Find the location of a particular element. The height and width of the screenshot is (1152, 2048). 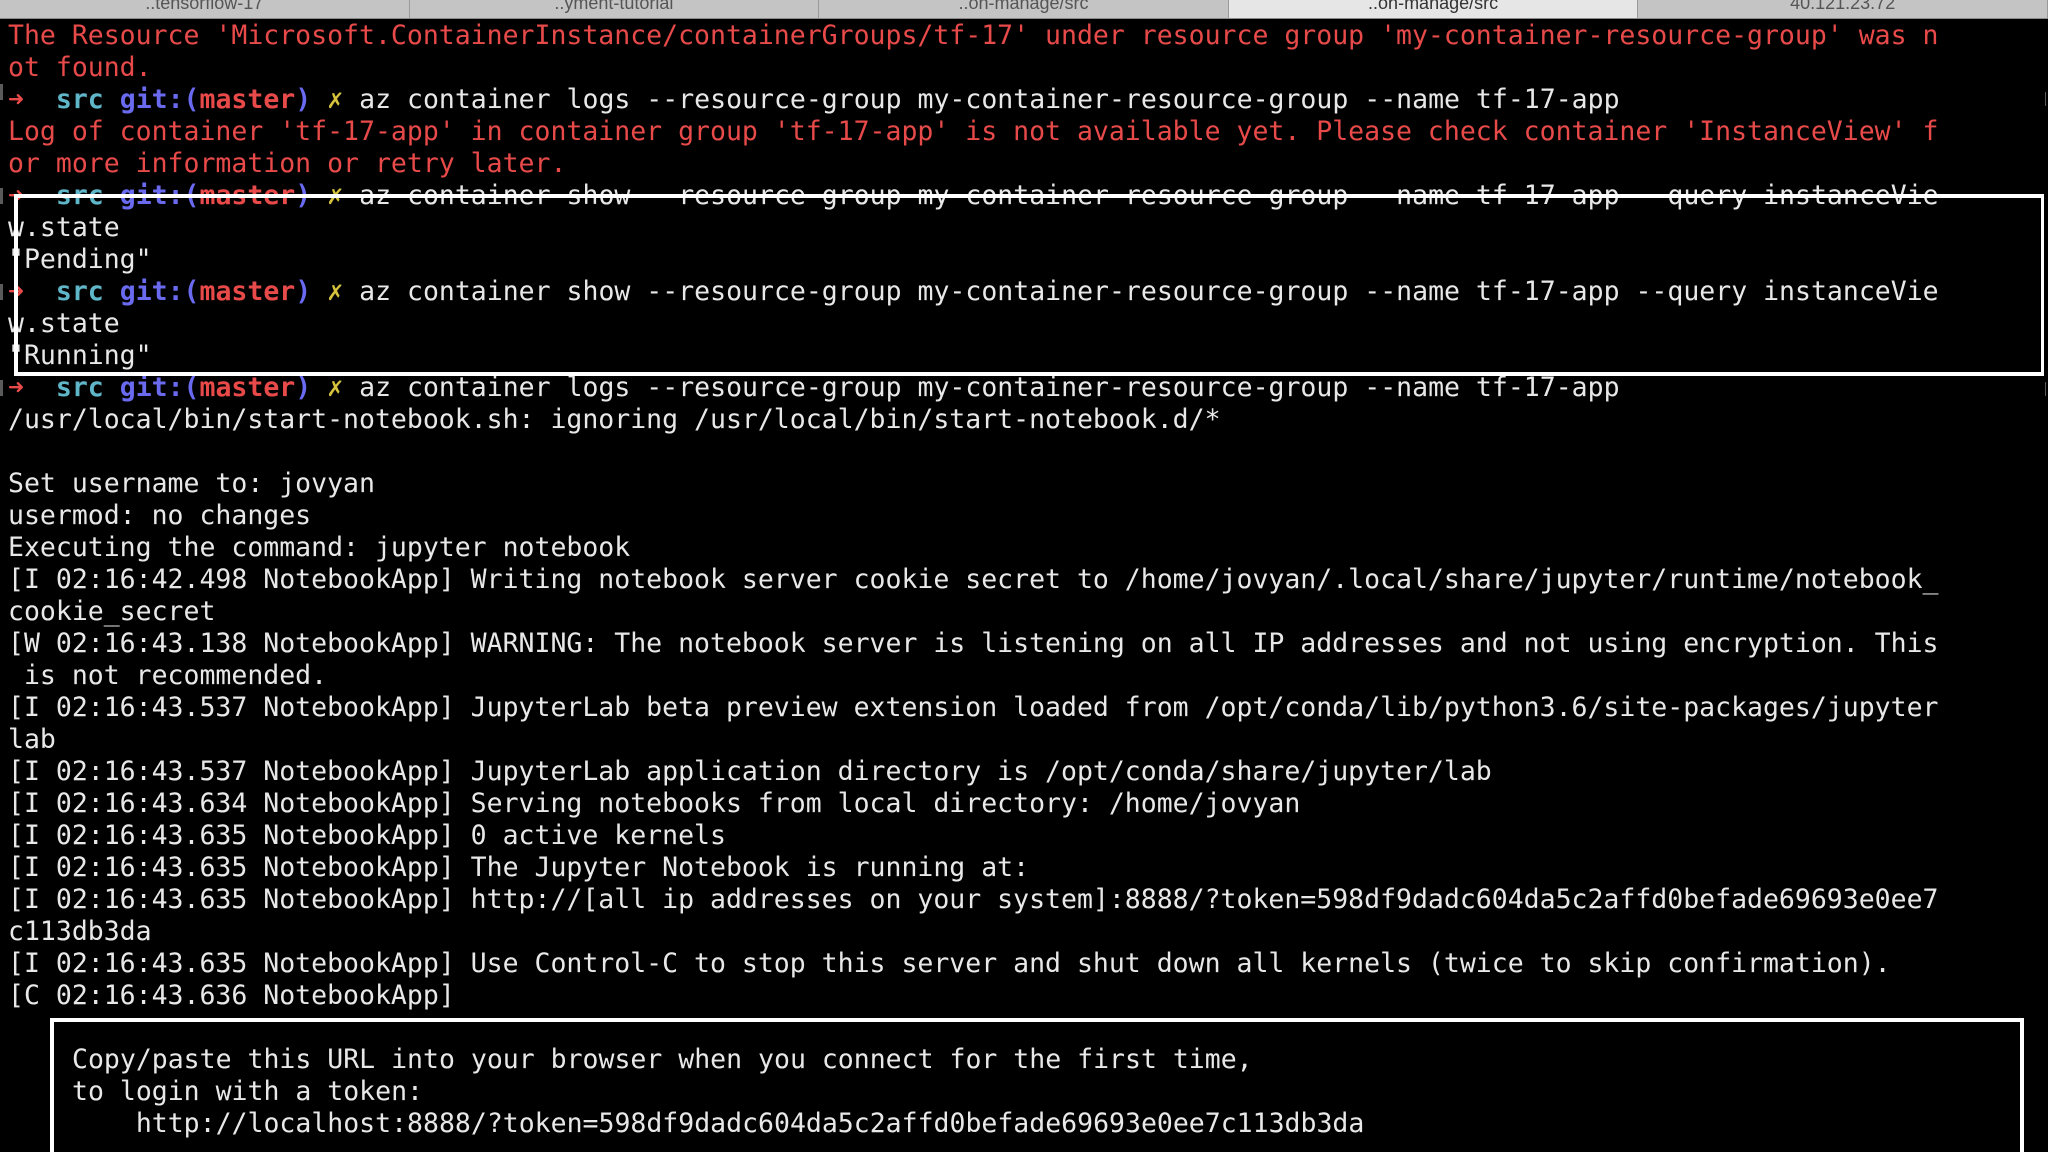

output-line: "Pending" is located at coordinates (80, 259).